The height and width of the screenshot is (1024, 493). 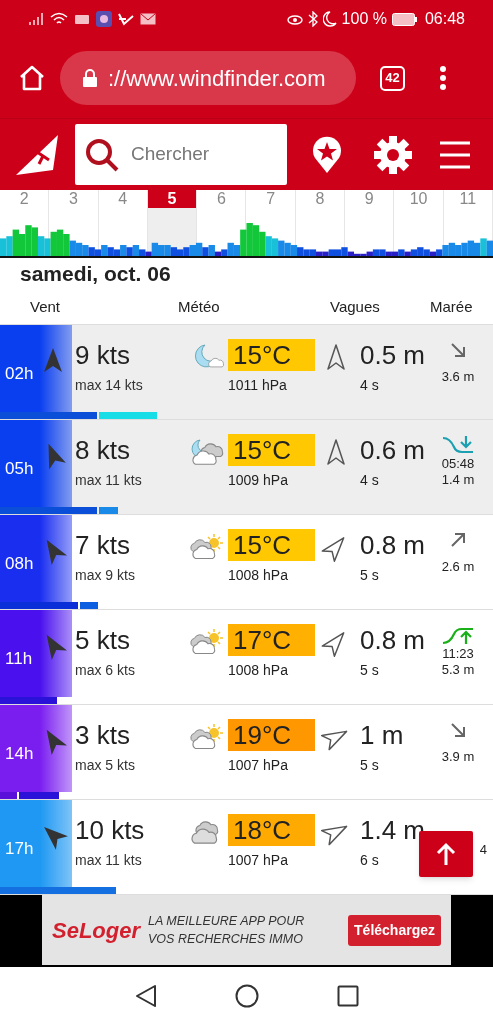 I want to click on wifi-icon, so click(x=59, y=19).